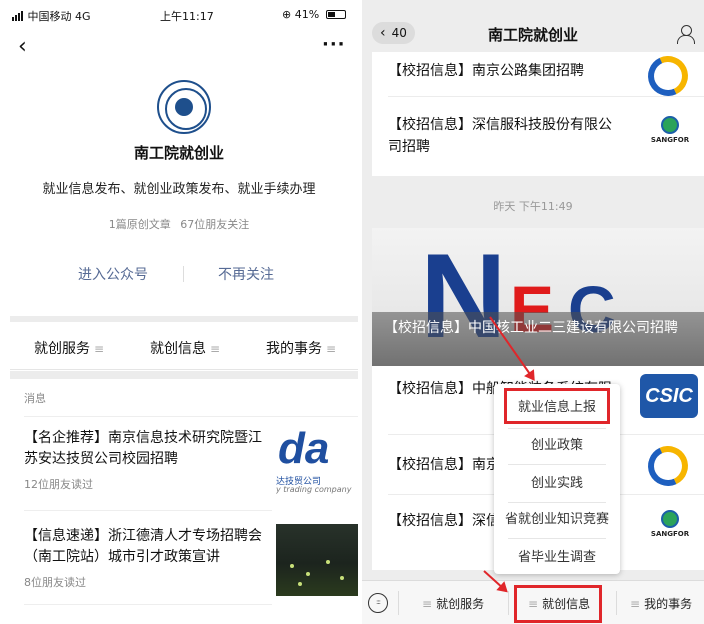 This screenshot has height=624, width=704. I want to click on chat-nav-bar: ‹ 40 南工院就创业, so click(533, 26).